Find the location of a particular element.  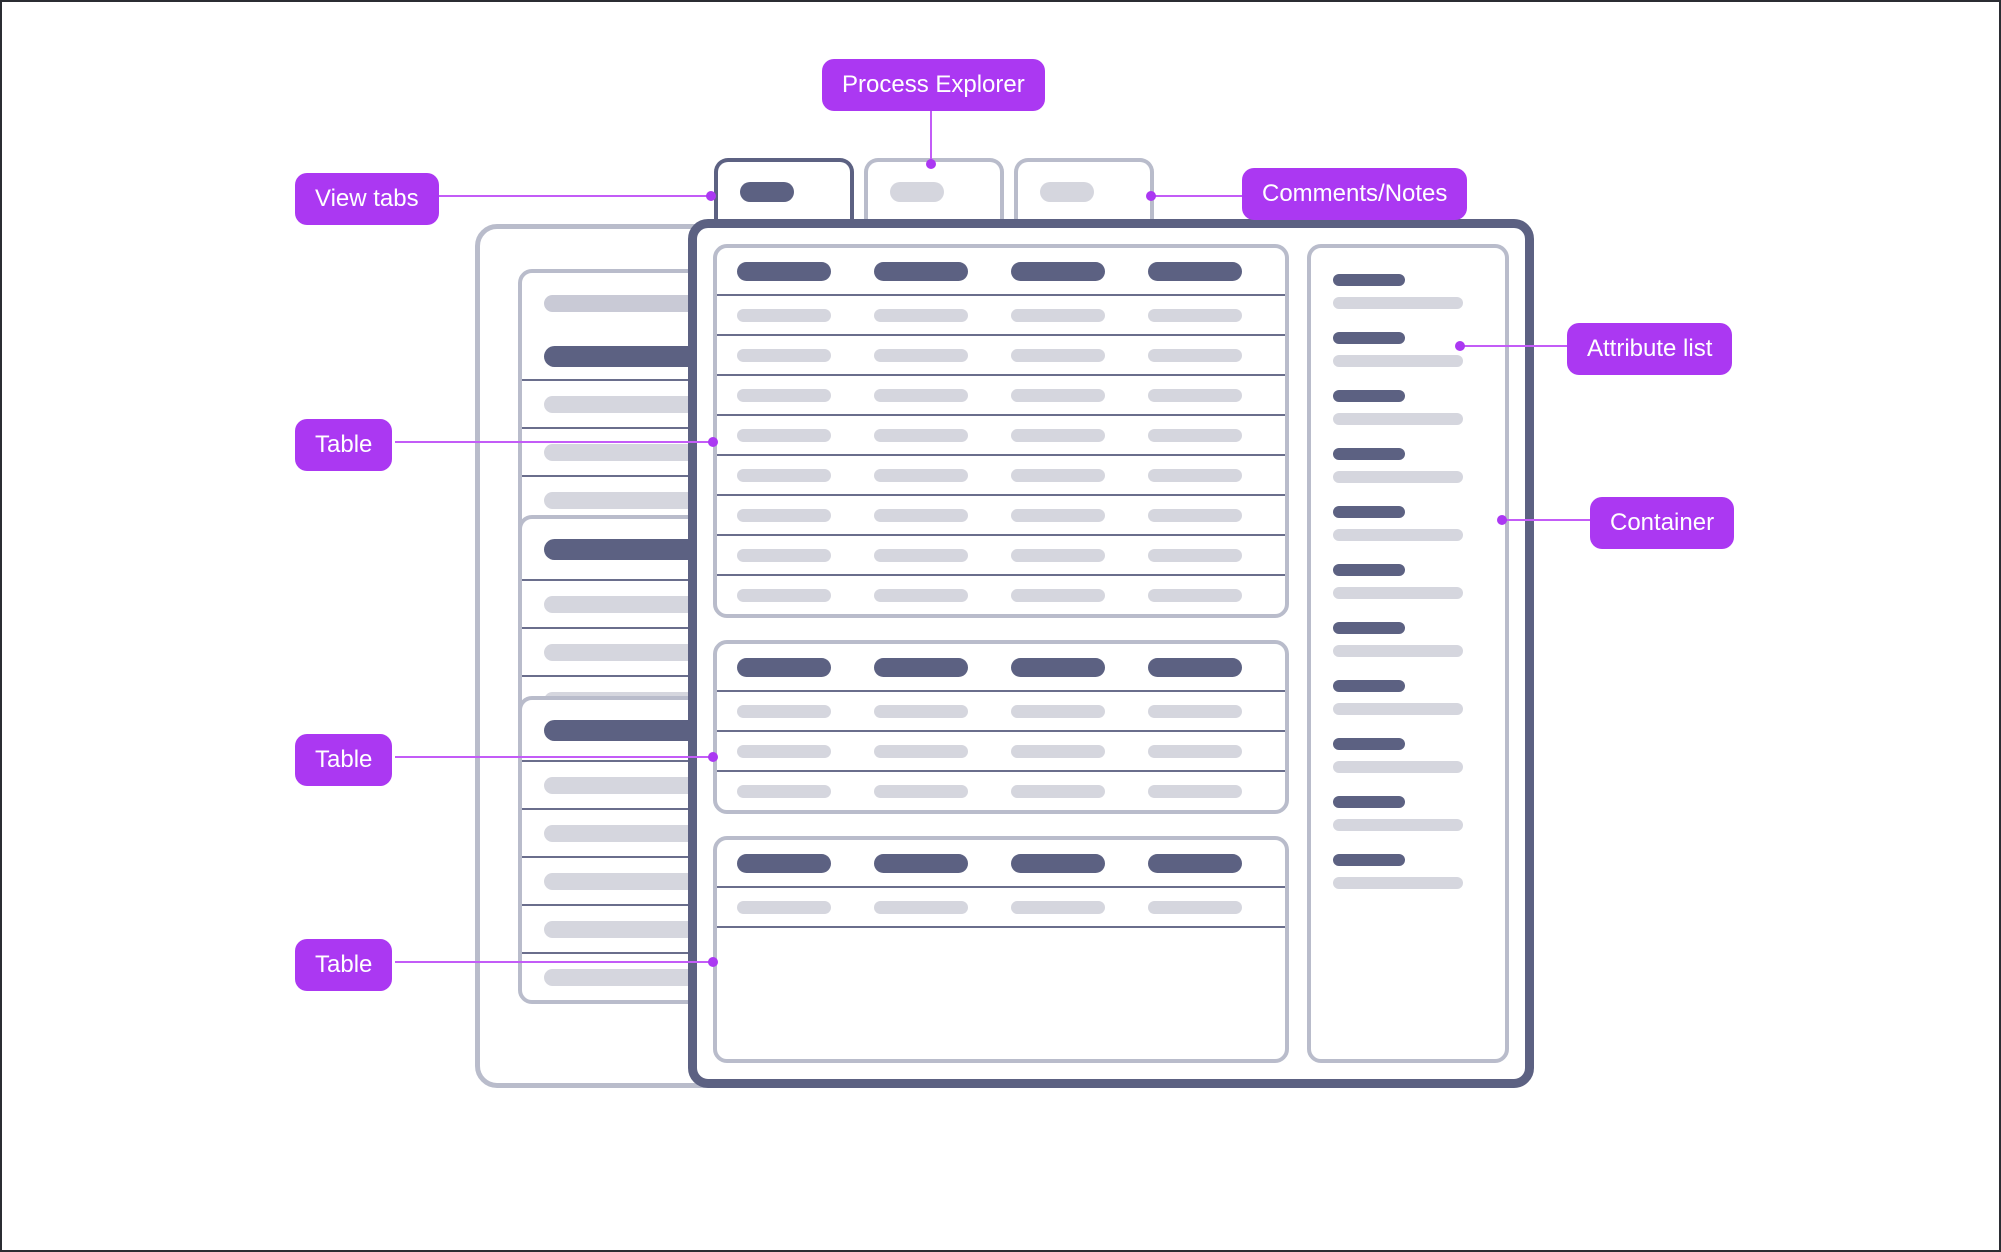

connector-comments-notes is located at coordinates (1198, 196).